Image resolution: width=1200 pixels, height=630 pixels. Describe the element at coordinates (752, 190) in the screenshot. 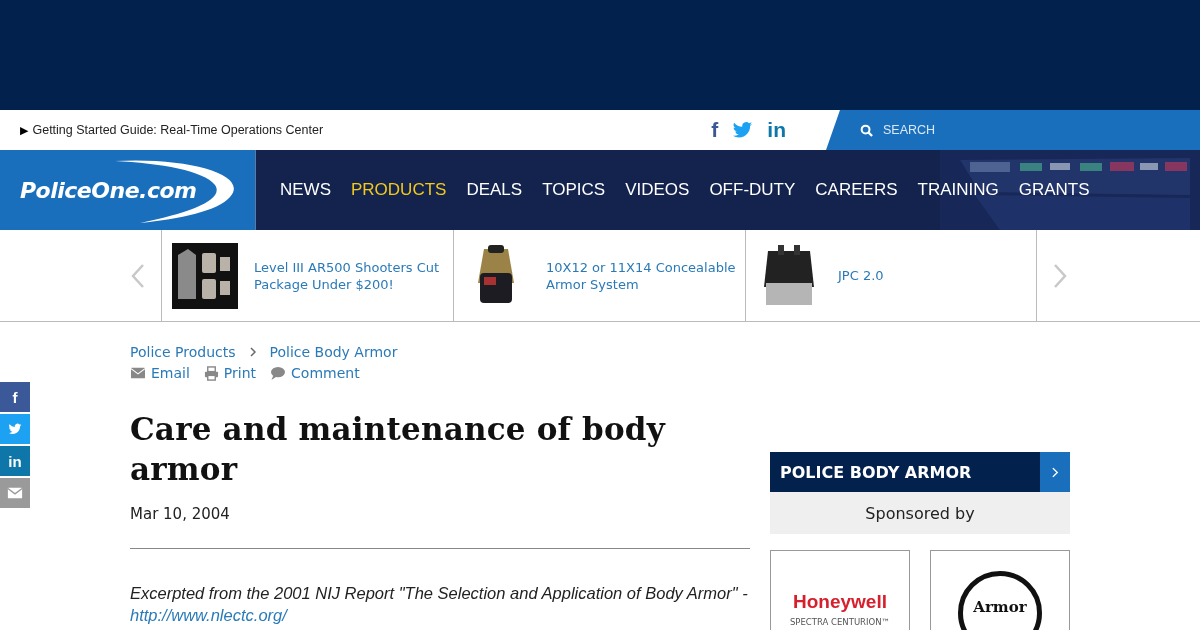

I see `nav-tab: OFF-DUTY` at that location.